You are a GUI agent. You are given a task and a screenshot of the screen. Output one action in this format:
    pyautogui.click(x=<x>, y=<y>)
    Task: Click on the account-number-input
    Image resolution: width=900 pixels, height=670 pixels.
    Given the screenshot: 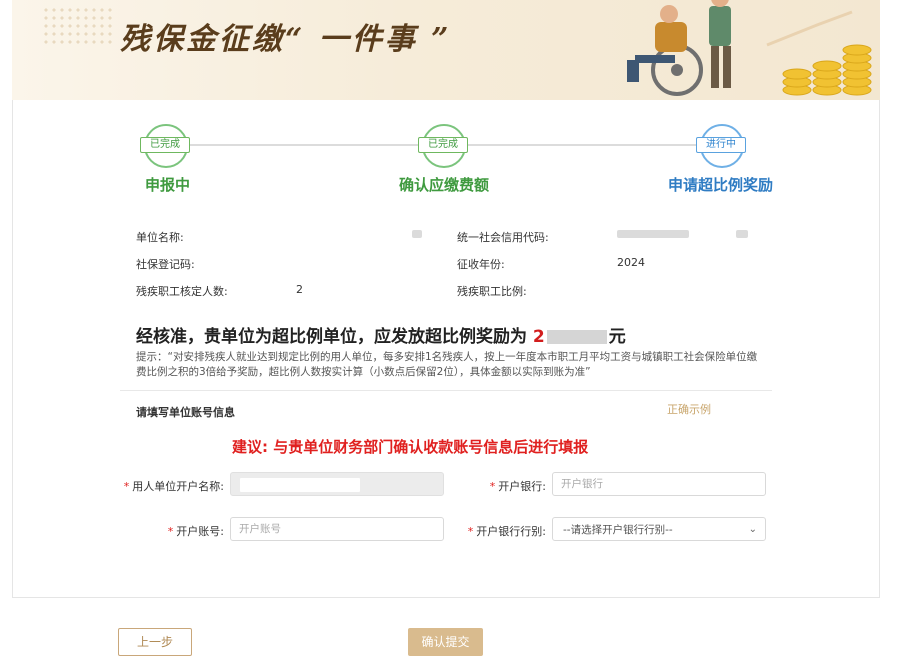 What is the action you would take?
    pyautogui.click(x=337, y=529)
    